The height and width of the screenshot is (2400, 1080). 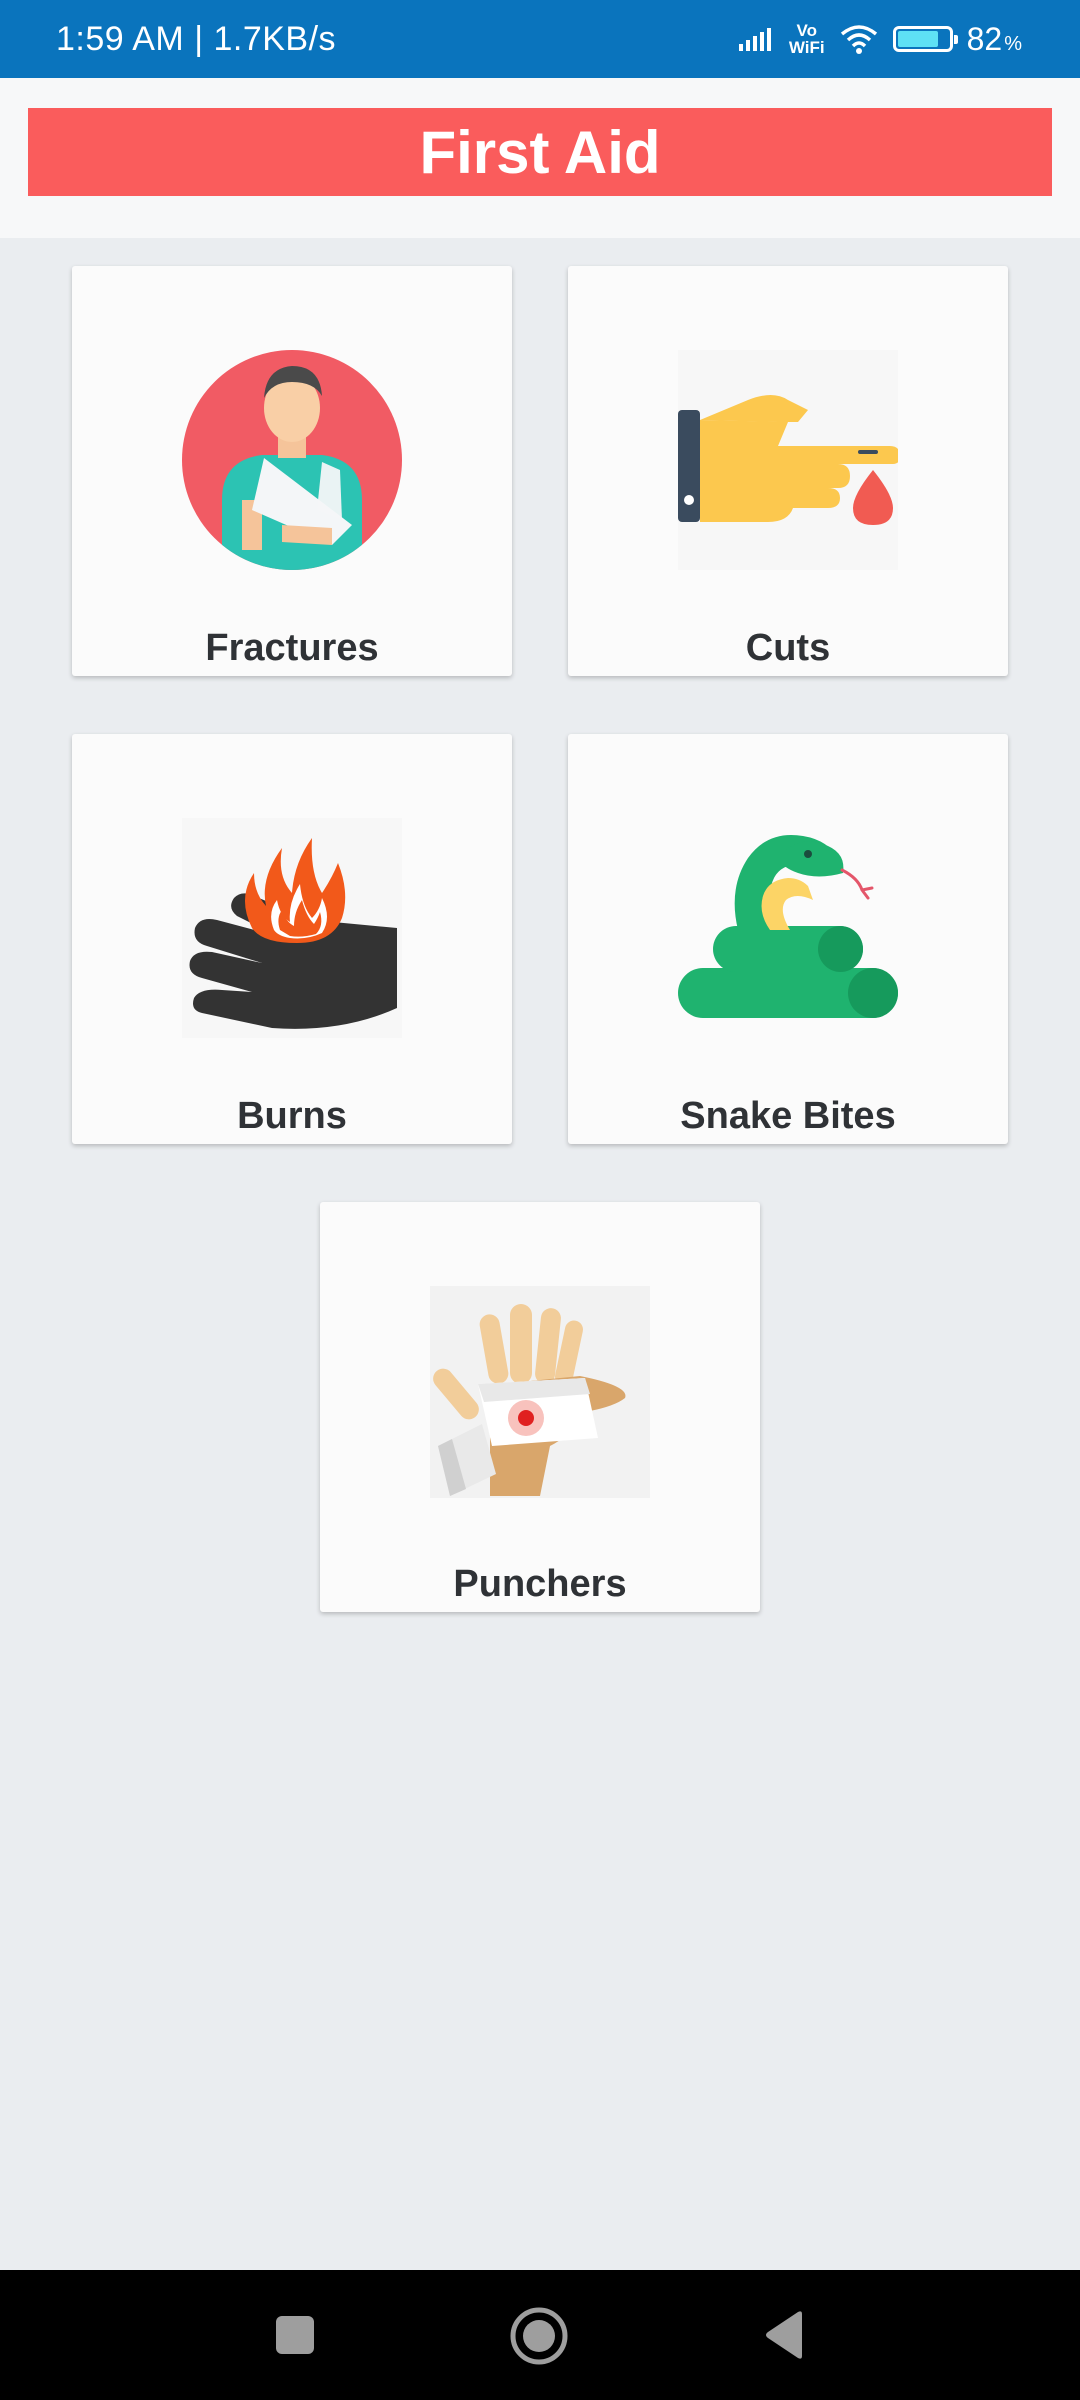 I want to click on vowifi-icon: Vo WiFi, so click(x=807, y=39).